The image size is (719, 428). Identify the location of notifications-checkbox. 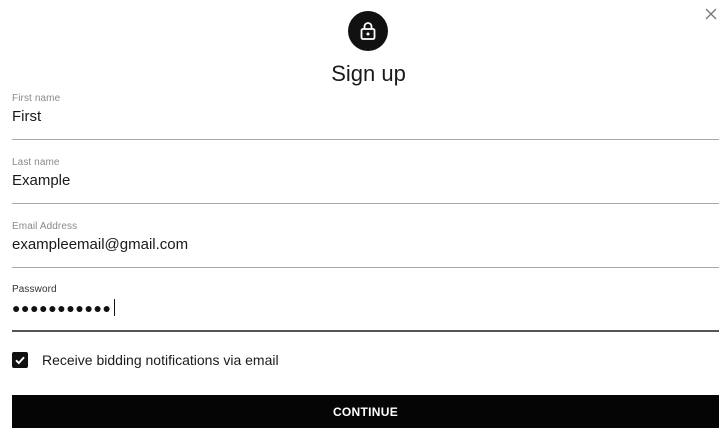
(20, 360).